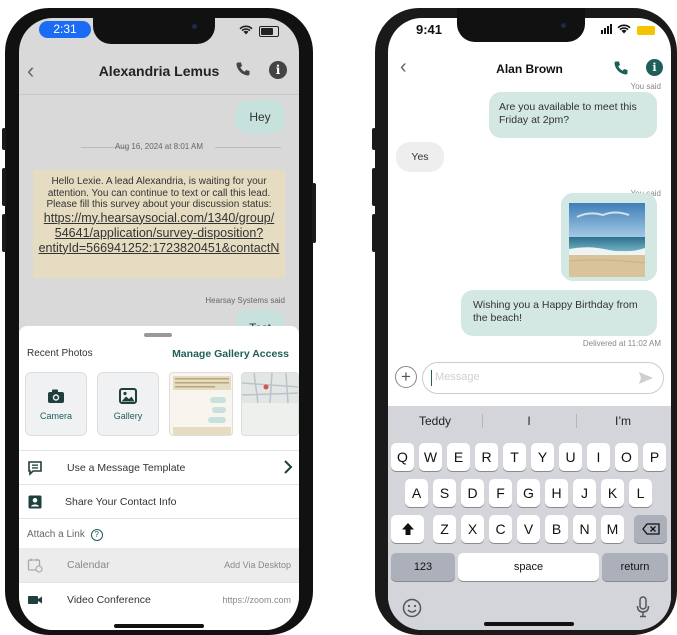 The height and width of the screenshot is (635, 677). Describe the element at coordinates (529, 421) in the screenshot. I see `suggestion-2: I` at that location.